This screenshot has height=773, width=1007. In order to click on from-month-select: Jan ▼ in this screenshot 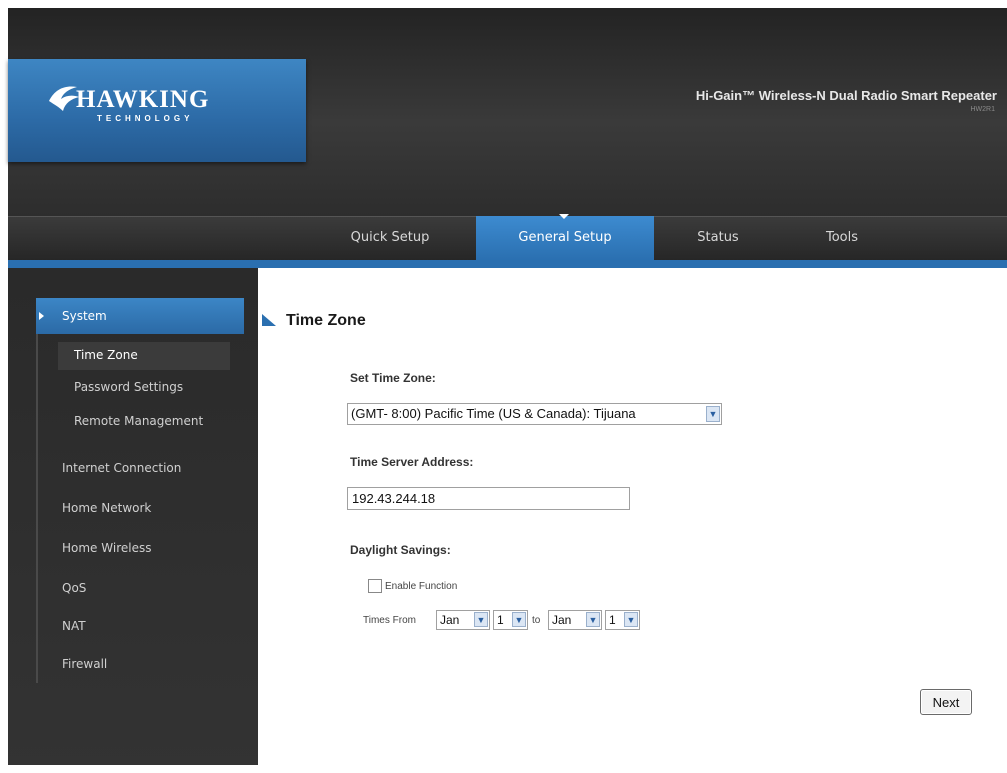, I will do `click(463, 620)`.